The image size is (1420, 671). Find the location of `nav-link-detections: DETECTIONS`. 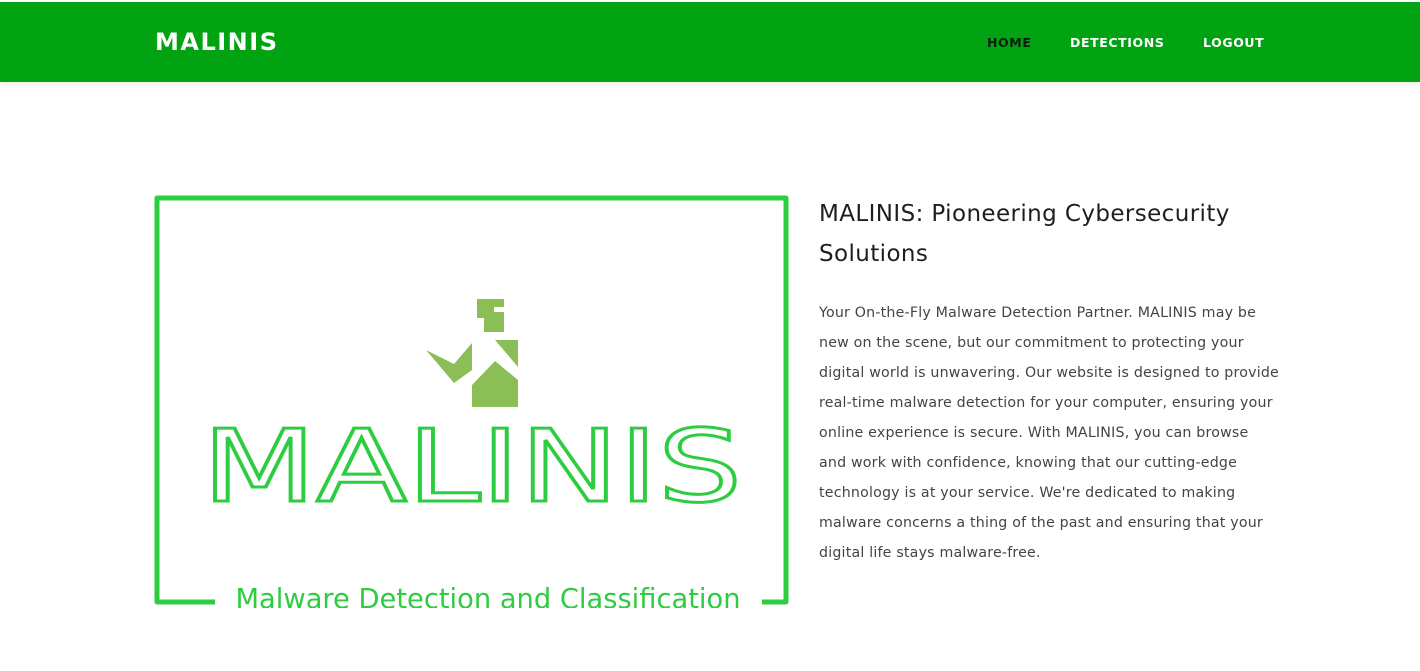

nav-link-detections: DETECTIONS is located at coordinates (1117, 43).